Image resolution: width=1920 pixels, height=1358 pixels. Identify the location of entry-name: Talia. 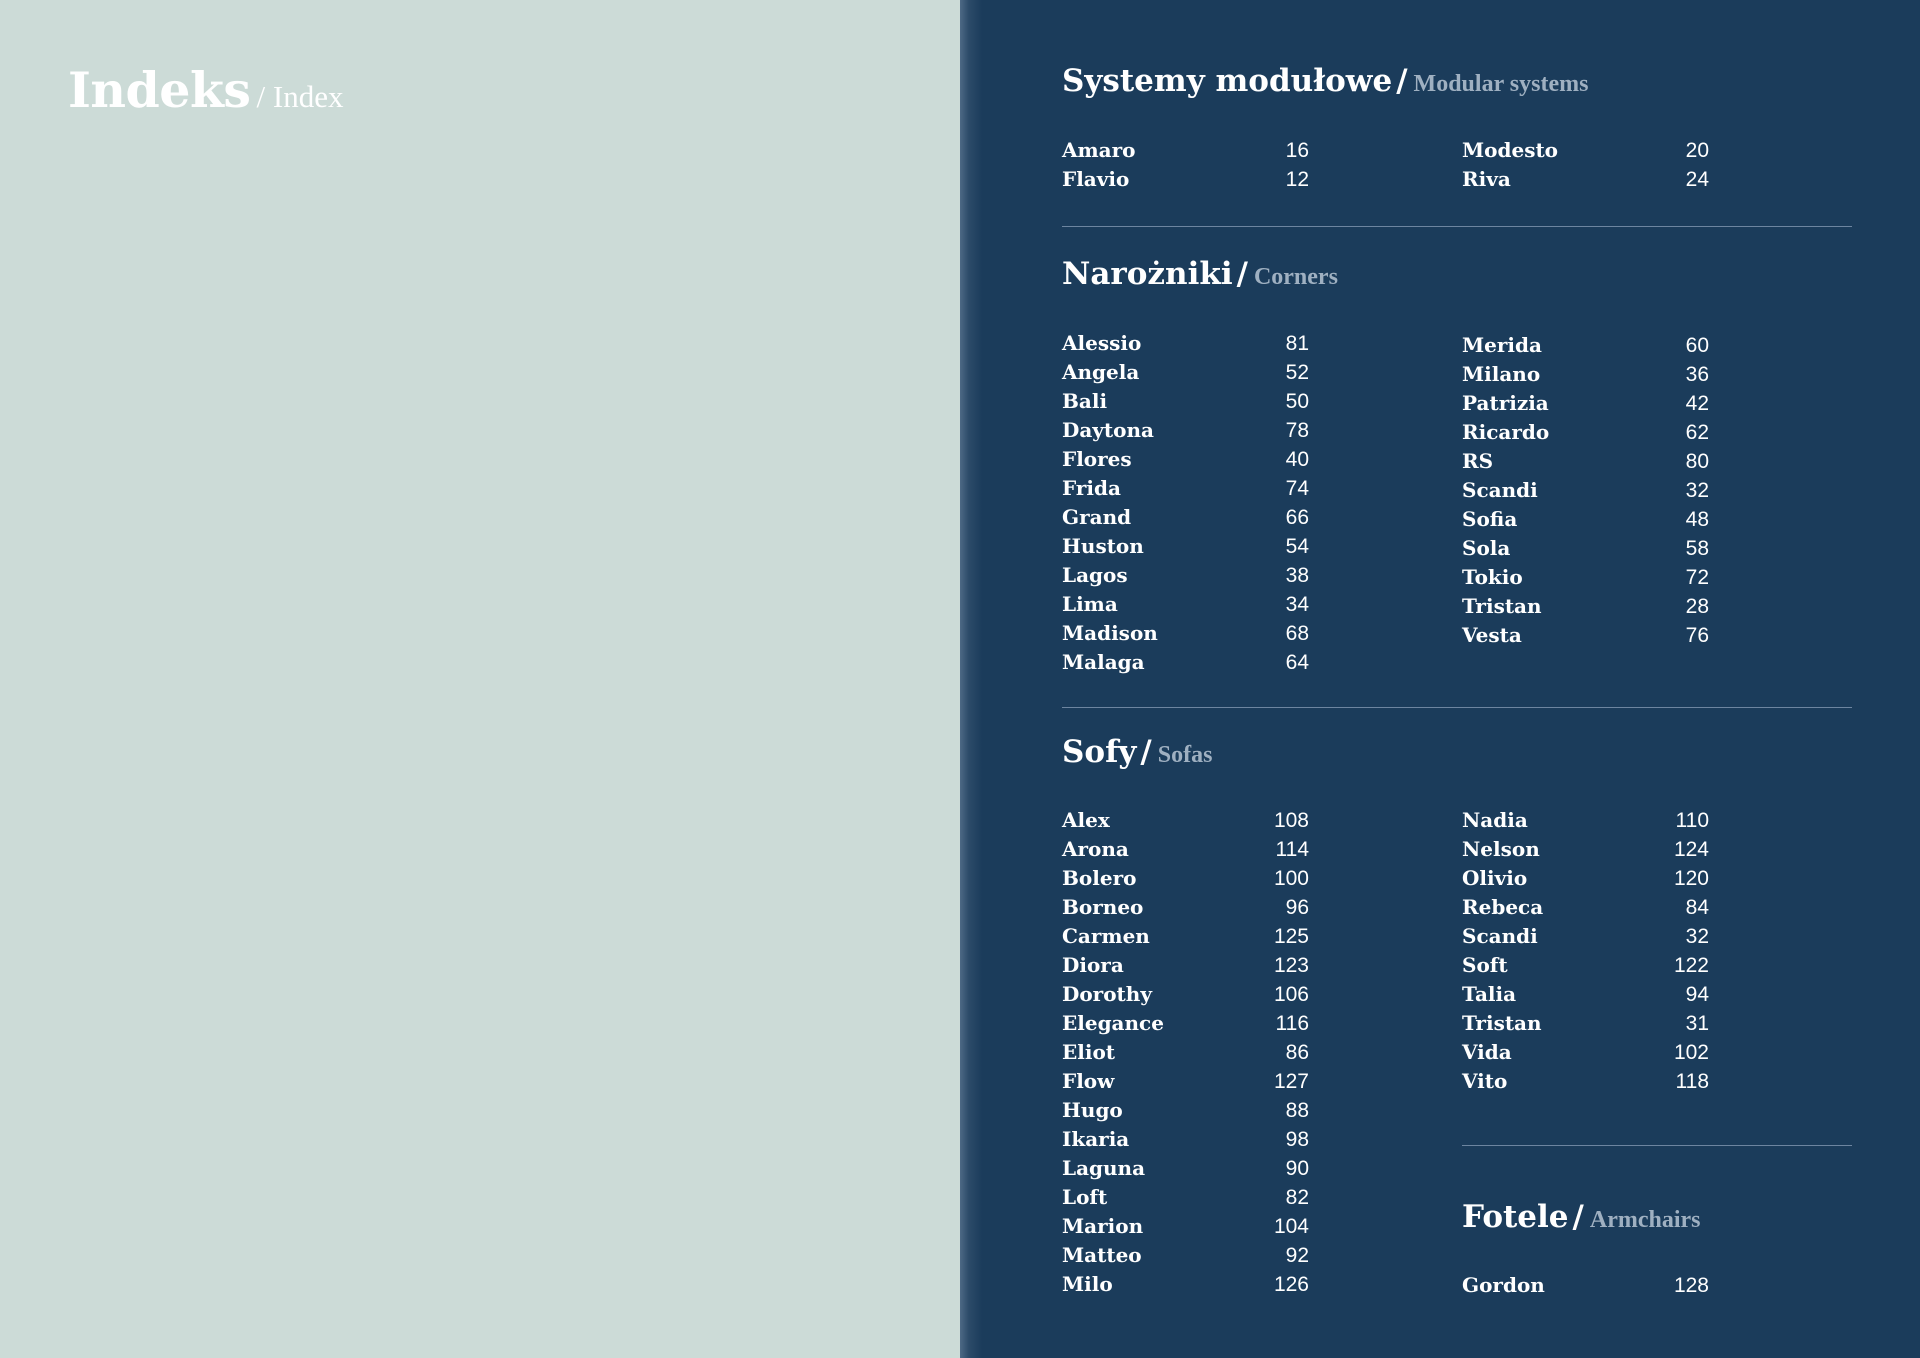
(1489, 994).